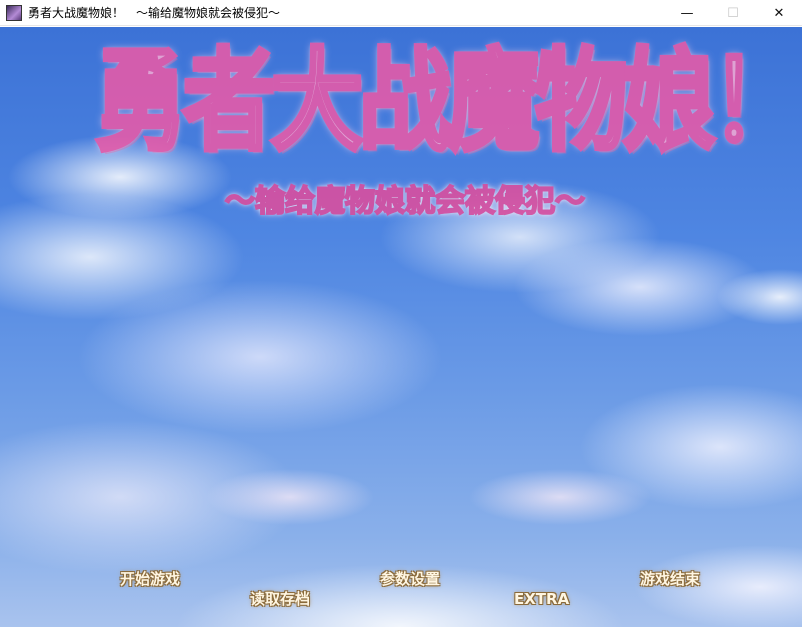 Image resolution: width=802 pixels, height=627 pixels. What do you see at coordinates (687, 13) in the screenshot?
I see `minimize-button: —` at bounding box center [687, 13].